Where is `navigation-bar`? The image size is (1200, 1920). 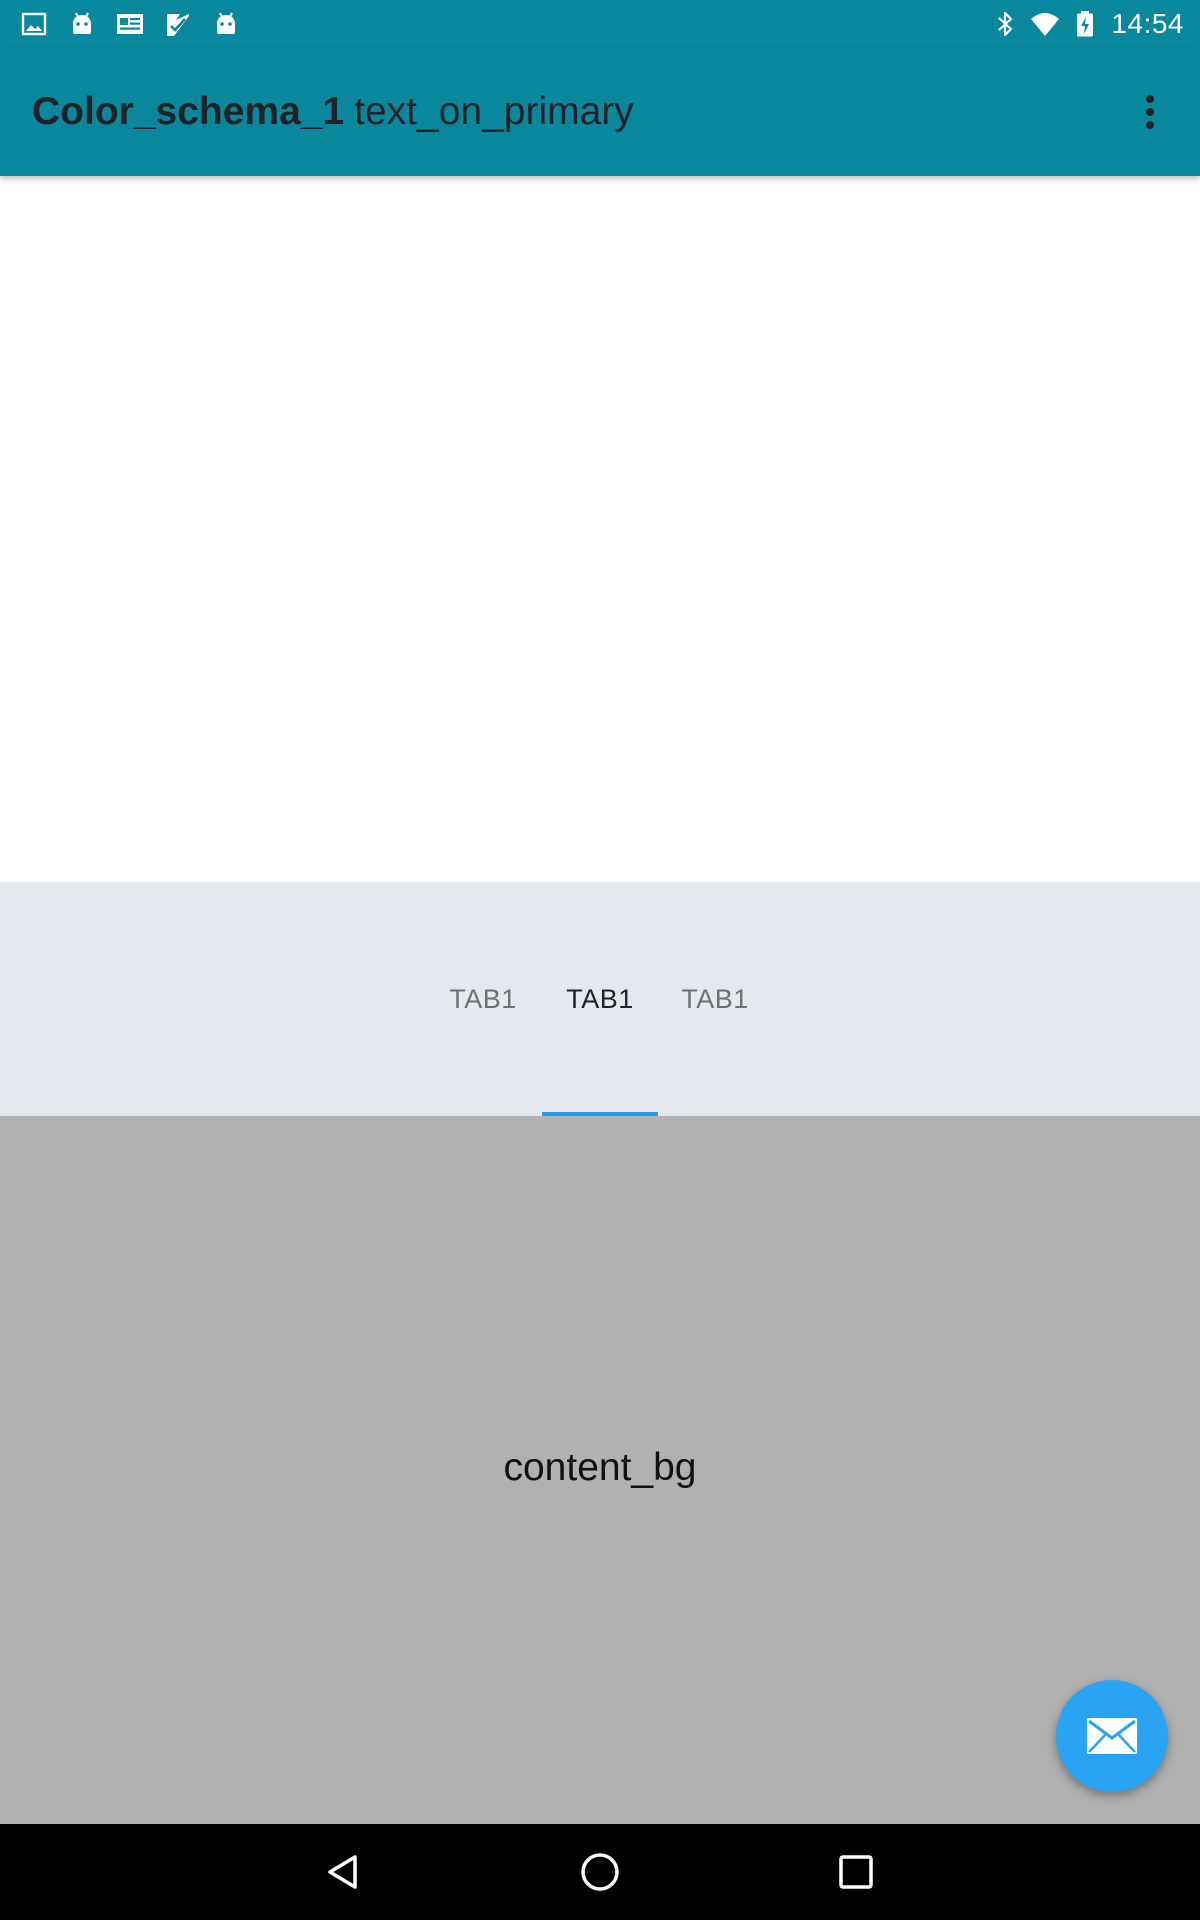 navigation-bar is located at coordinates (600, 1872).